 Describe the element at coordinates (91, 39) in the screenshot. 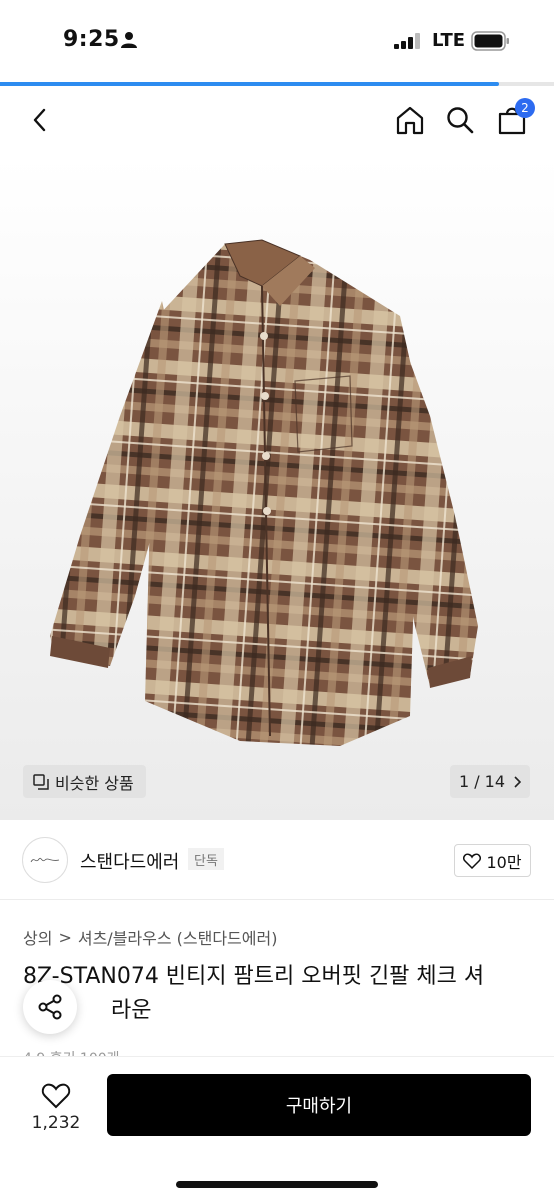

I see `status-time: 9:25` at that location.